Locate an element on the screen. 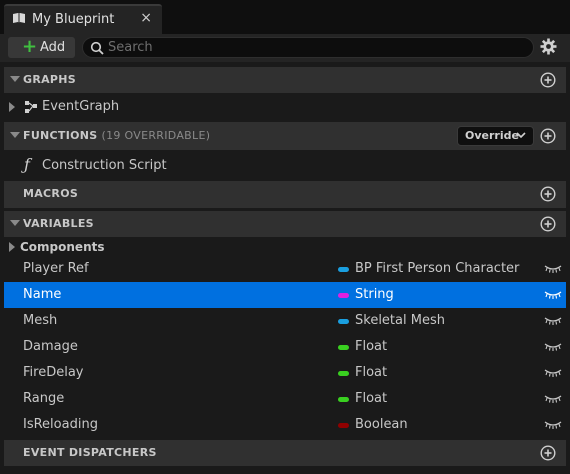 This screenshot has width=570, height=474. event-graph-icon is located at coordinates (31, 107).